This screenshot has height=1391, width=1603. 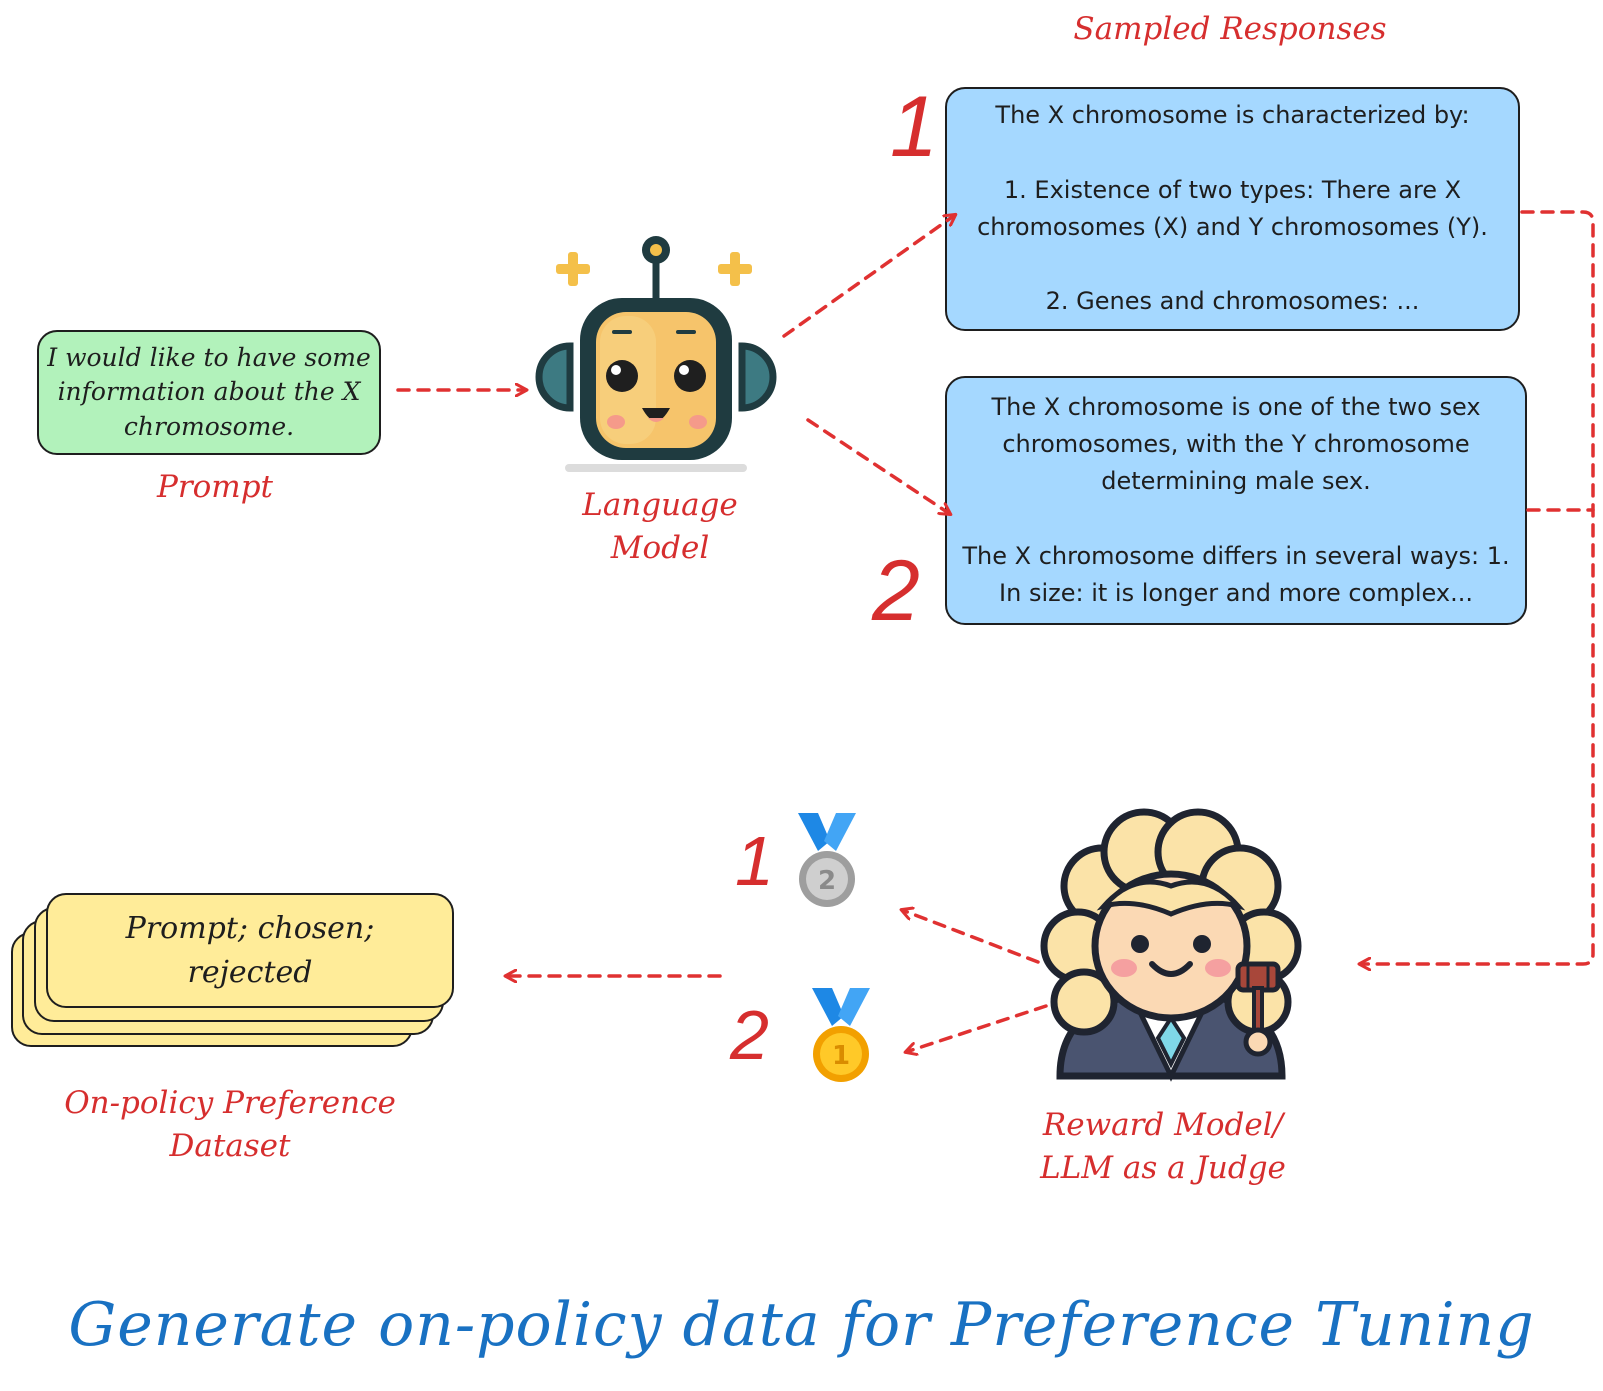 What do you see at coordinates (1477, 587) in the screenshot?
I see `arrow-responses-to-judge` at bounding box center [1477, 587].